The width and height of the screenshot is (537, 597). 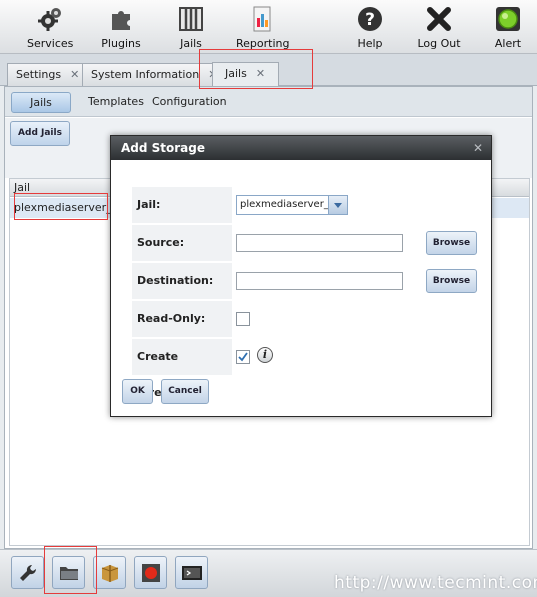 I want to click on wrench-icon, so click(x=28, y=572).